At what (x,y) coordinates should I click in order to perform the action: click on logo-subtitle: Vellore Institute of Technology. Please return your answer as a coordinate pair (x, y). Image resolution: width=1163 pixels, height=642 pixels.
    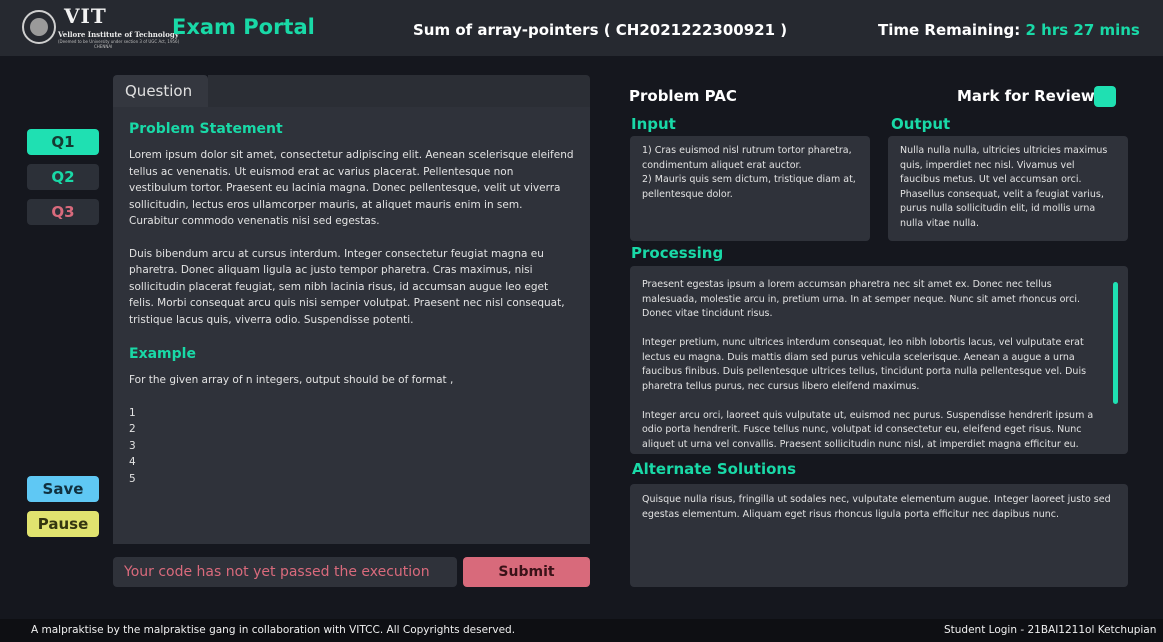
    Looking at the image, I should click on (118, 34).